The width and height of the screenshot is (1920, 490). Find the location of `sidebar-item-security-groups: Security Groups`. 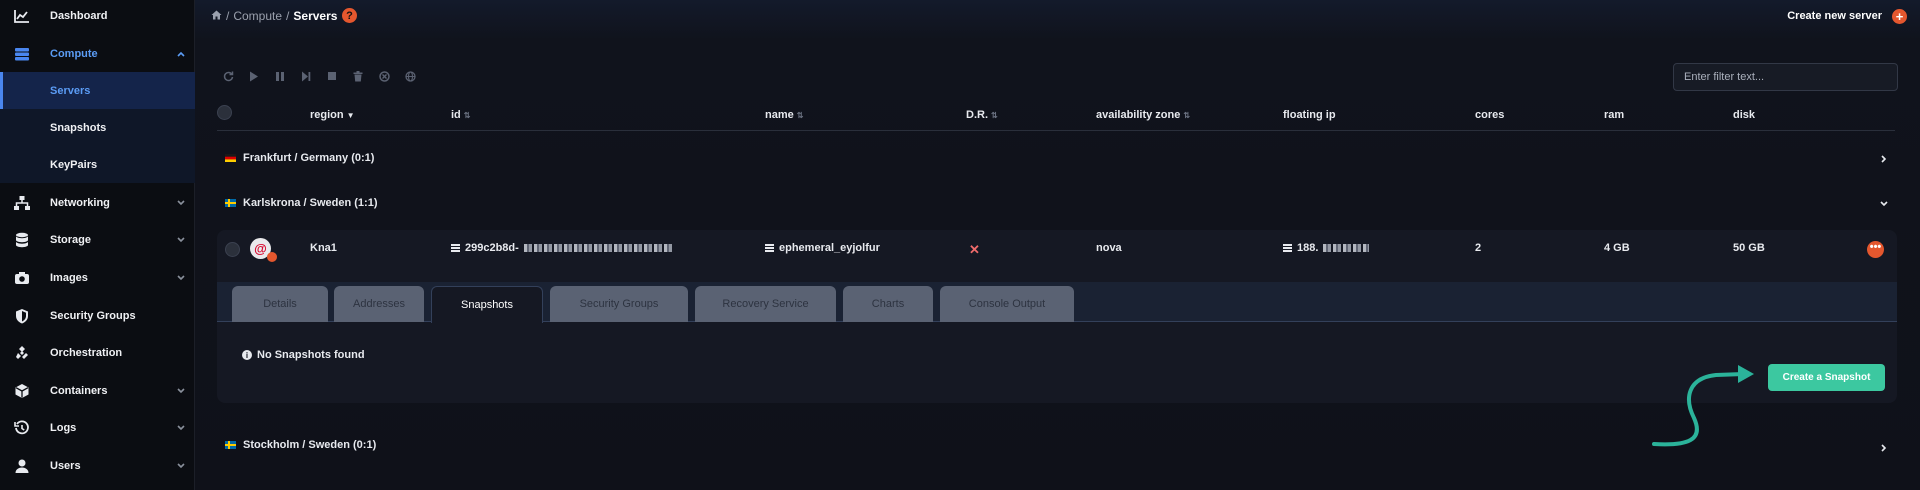

sidebar-item-security-groups: Security Groups is located at coordinates (97, 315).